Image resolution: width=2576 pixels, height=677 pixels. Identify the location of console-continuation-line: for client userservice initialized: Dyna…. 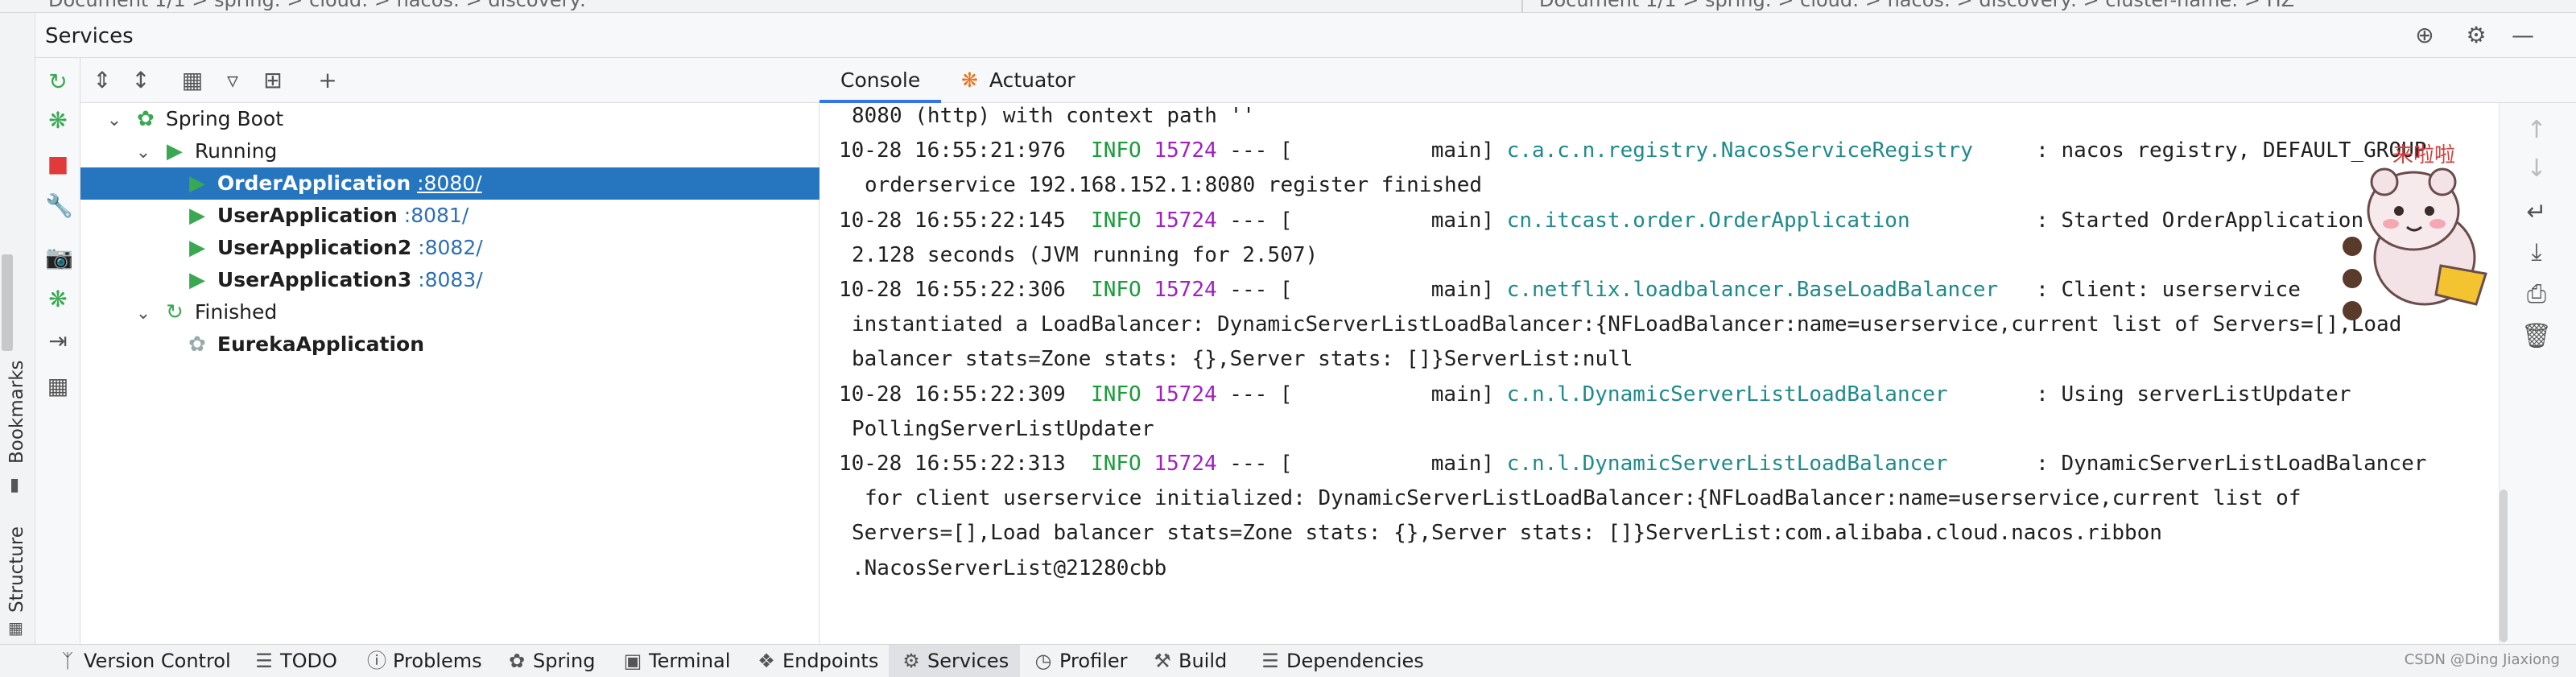
(1583, 498).